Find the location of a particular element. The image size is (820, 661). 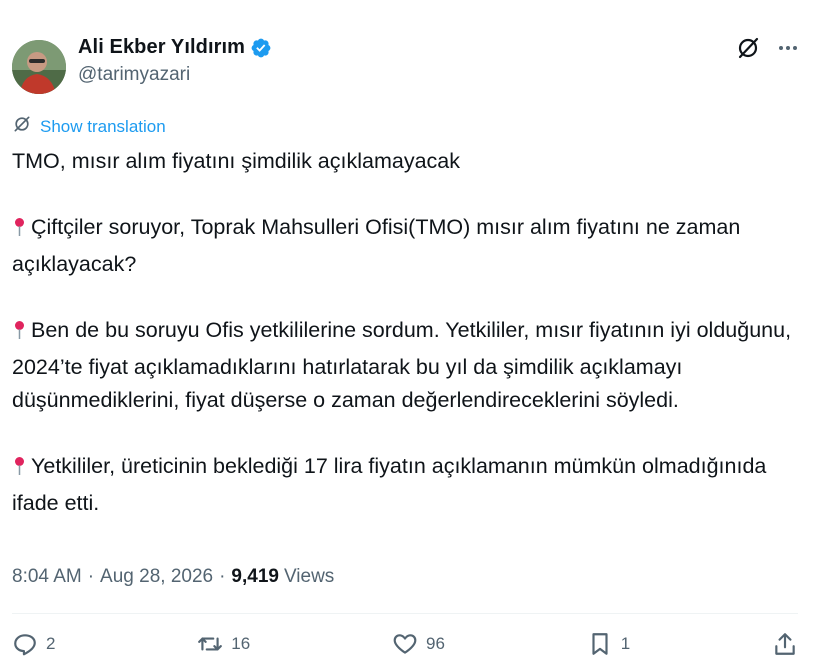

author-handle: @tarimyazari is located at coordinates (134, 75).